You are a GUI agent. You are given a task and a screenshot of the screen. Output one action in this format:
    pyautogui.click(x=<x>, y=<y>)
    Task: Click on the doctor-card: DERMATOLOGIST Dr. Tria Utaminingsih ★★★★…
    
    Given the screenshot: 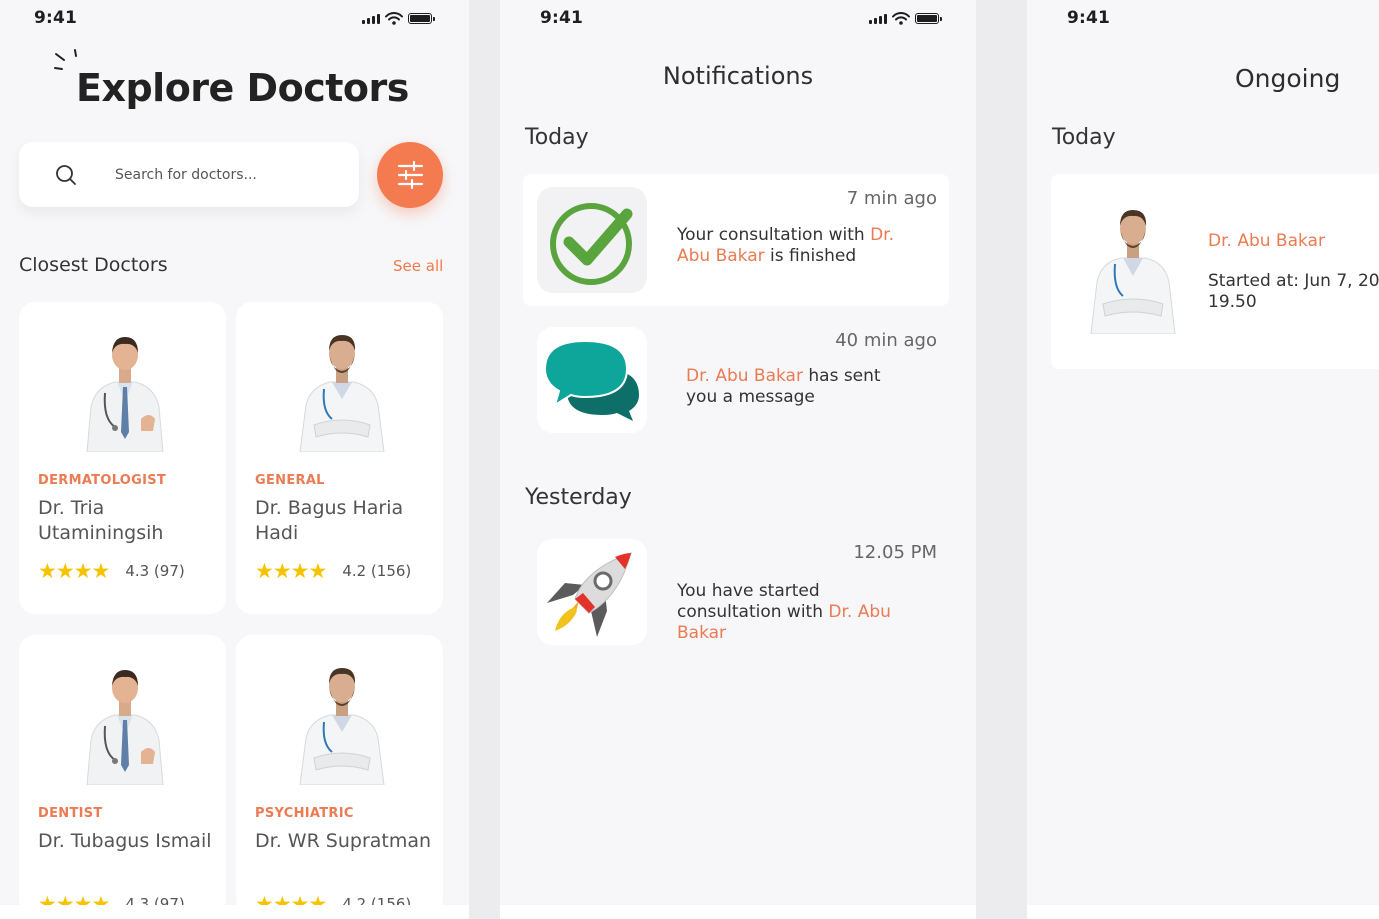 What is the action you would take?
    pyautogui.click(x=122, y=458)
    